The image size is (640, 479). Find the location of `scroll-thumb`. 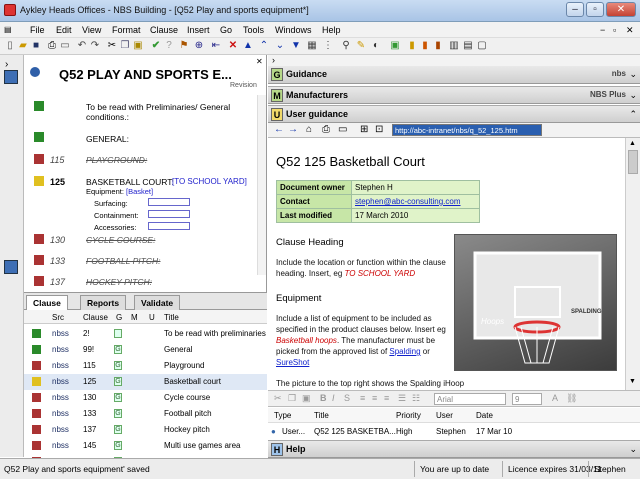

scroll-thumb is located at coordinates (633, 162).